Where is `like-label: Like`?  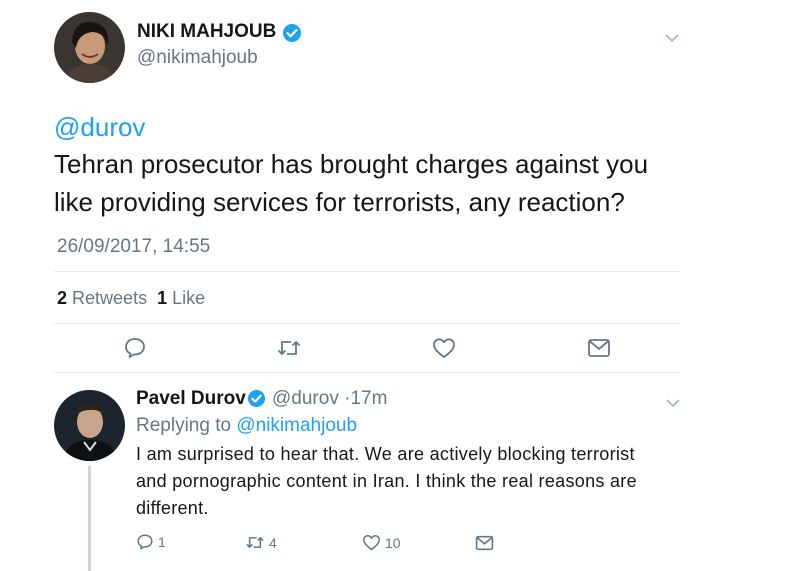 like-label: Like is located at coordinates (188, 298).